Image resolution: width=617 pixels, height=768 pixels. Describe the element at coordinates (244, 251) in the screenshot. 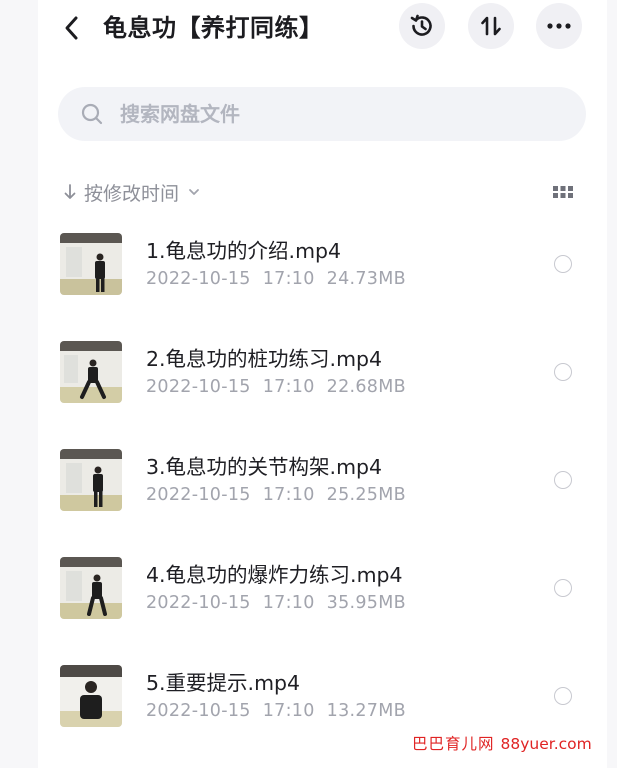

I see `file-name: 1.龟息功的介绍.mp4` at that location.